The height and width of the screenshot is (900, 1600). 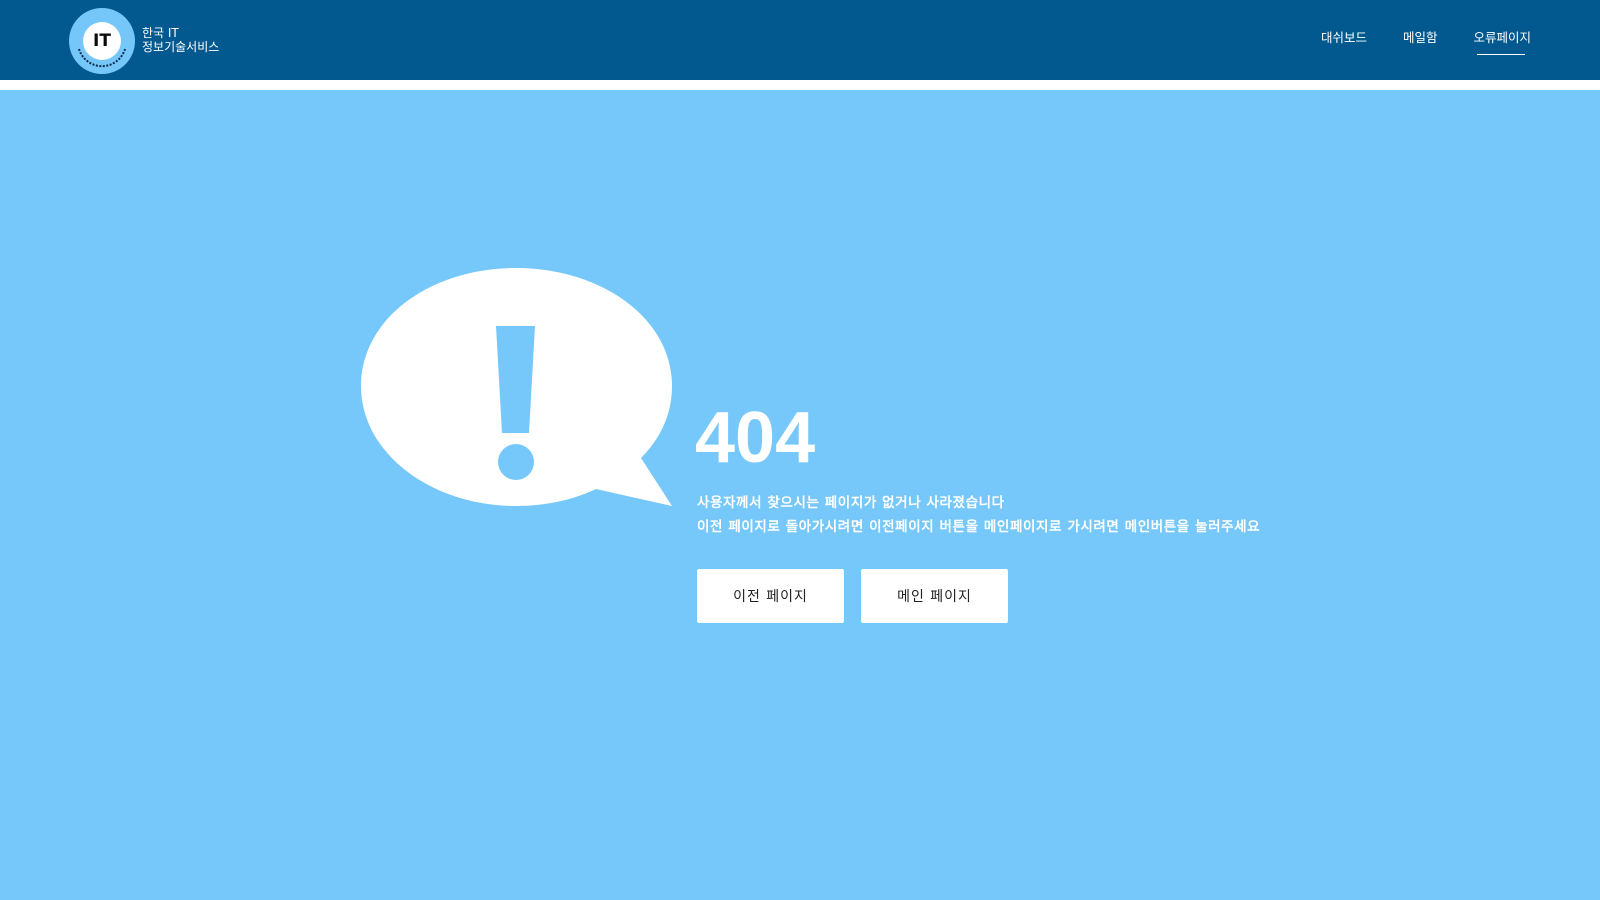 I want to click on main-page-button: 메인 페이지, so click(x=934, y=596).